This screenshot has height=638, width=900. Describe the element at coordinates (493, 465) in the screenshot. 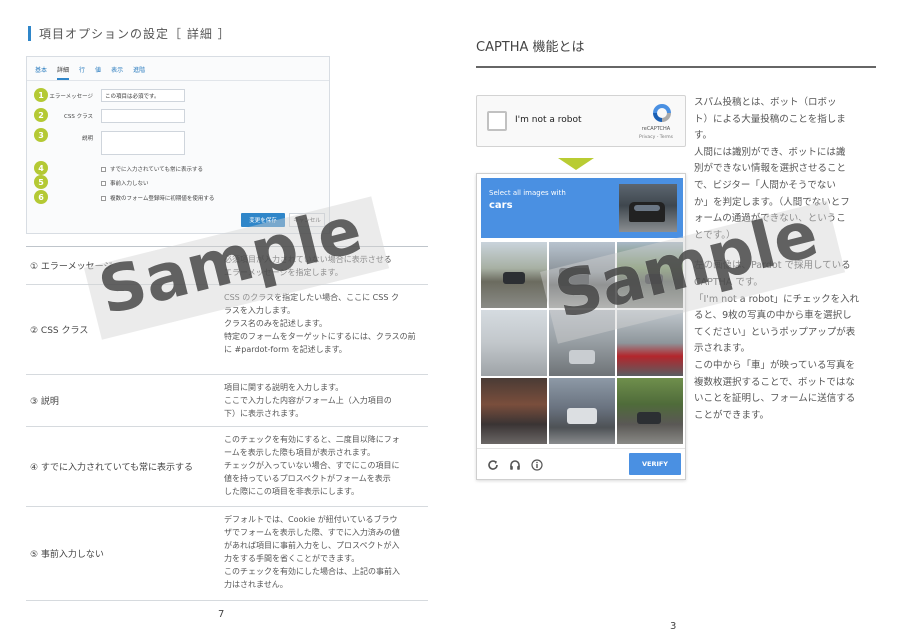

I see `reload-icon` at that location.